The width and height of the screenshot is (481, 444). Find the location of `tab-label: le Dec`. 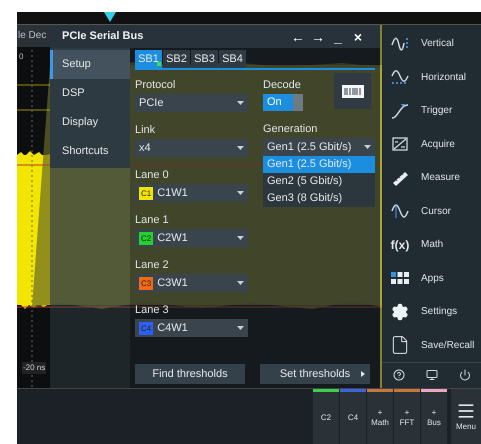

tab-label: le Dec is located at coordinates (33, 36).